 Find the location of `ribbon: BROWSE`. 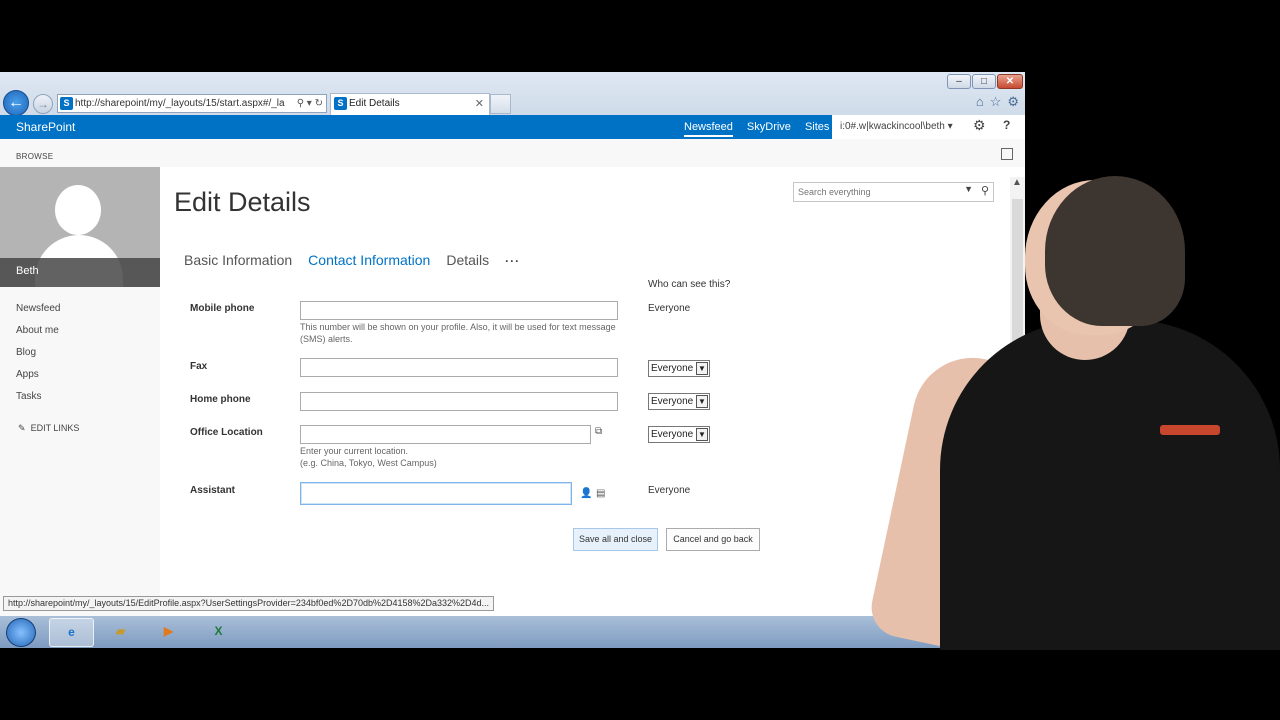

ribbon: BROWSE is located at coordinates (512, 153).